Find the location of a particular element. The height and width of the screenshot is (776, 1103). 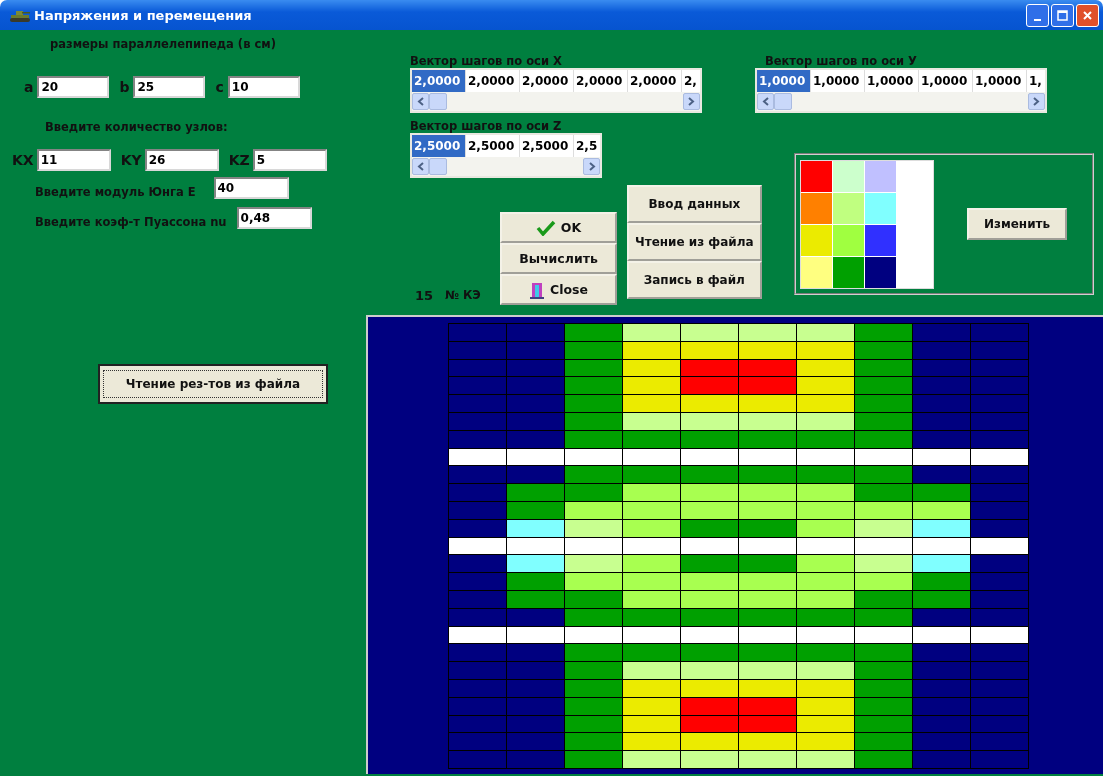

door-icon is located at coordinates (537, 289).